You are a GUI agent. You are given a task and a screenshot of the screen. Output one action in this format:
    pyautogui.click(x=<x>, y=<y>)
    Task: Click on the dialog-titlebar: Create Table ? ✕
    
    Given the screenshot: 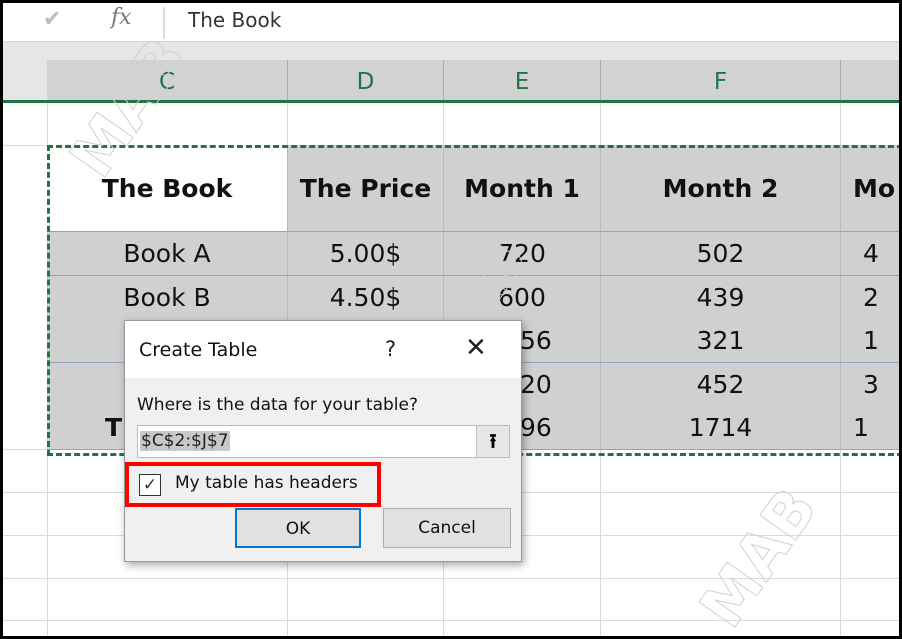 What is the action you would take?
    pyautogui.click(x=323, y=349)
    